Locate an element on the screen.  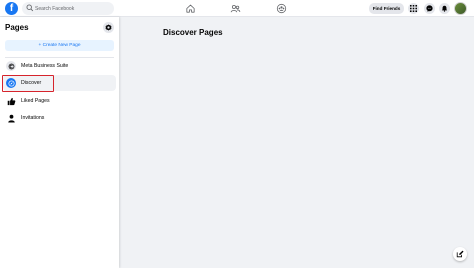
groups-icon is located at coordinates (281, 8).